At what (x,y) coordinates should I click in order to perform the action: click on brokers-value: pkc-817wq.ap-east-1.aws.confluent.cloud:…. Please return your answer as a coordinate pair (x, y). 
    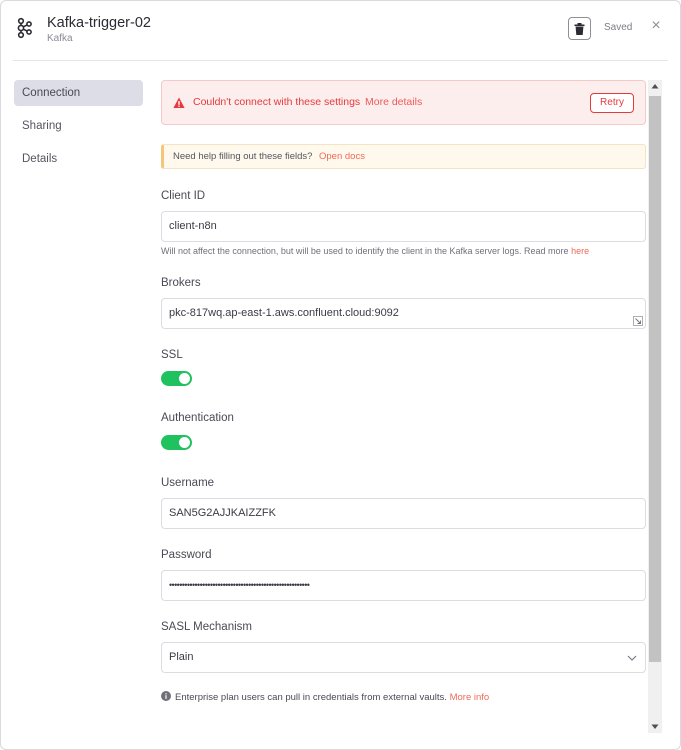
    Looking at the image, I should click on (284, 313).